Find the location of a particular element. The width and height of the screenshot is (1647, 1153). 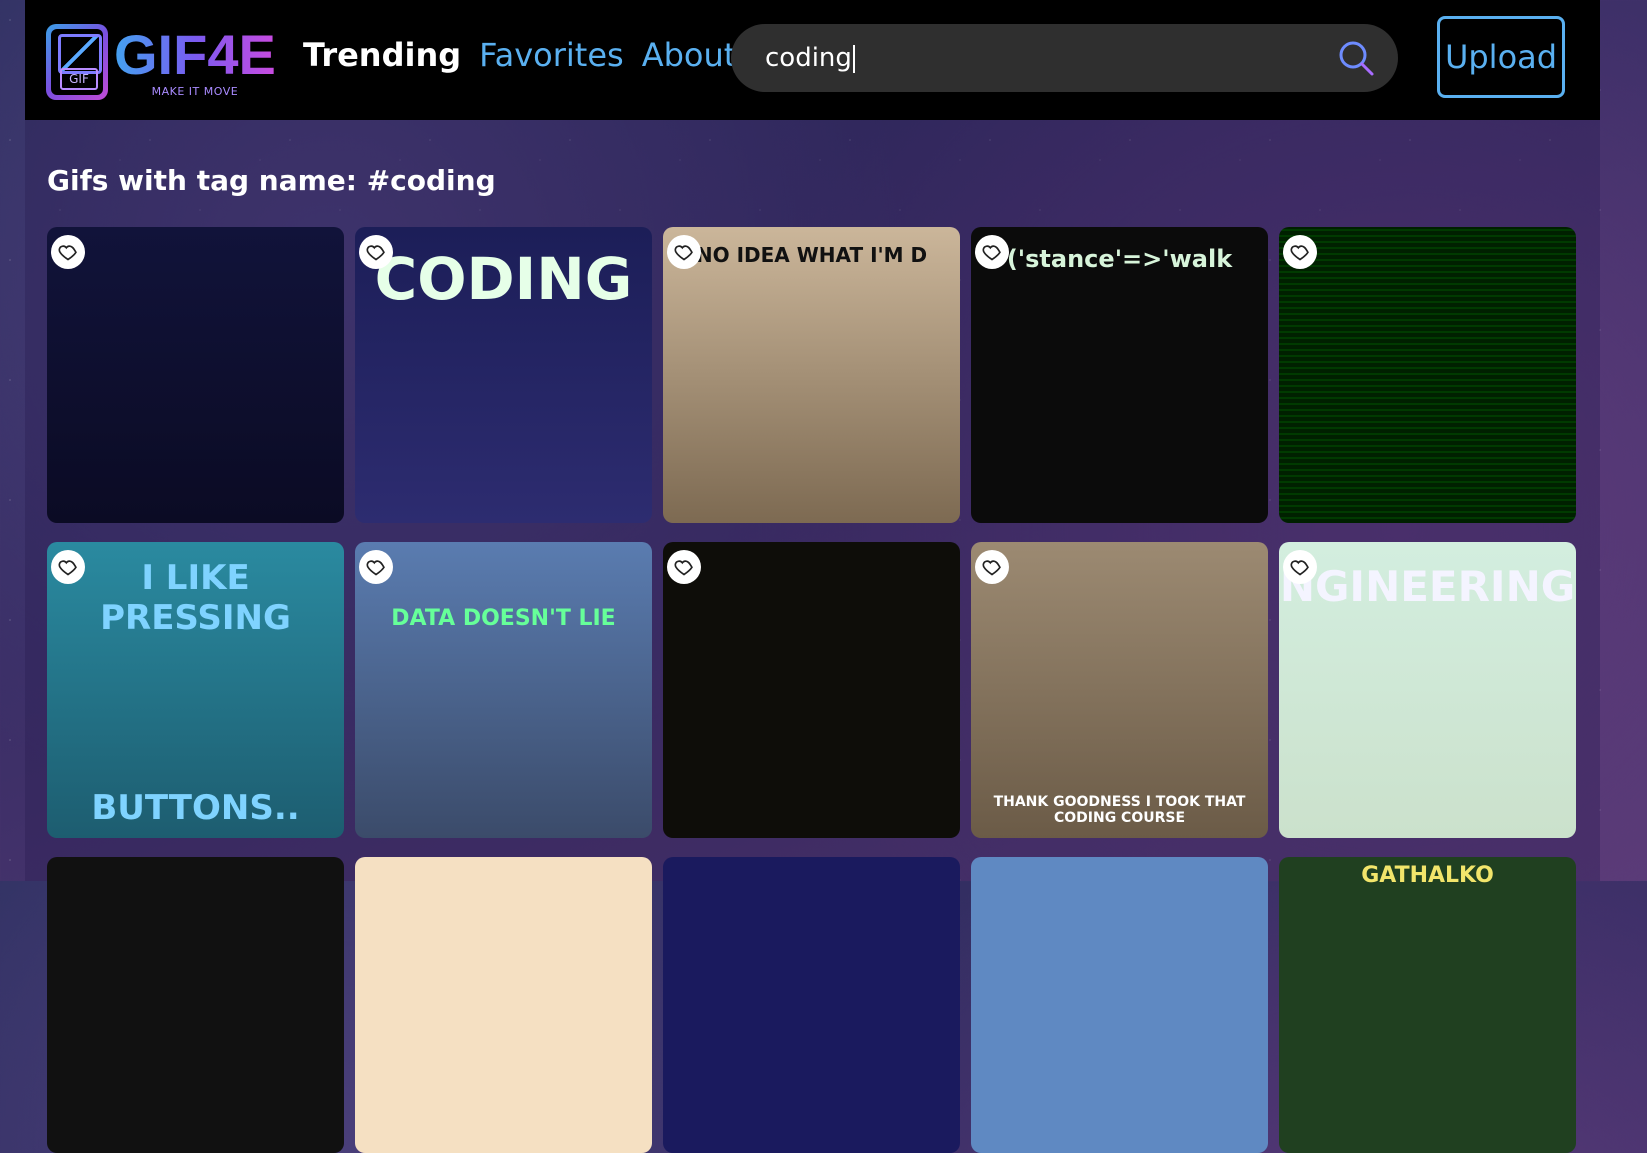

logo-badge-icon: GIF is located at coordinates (77, 62).